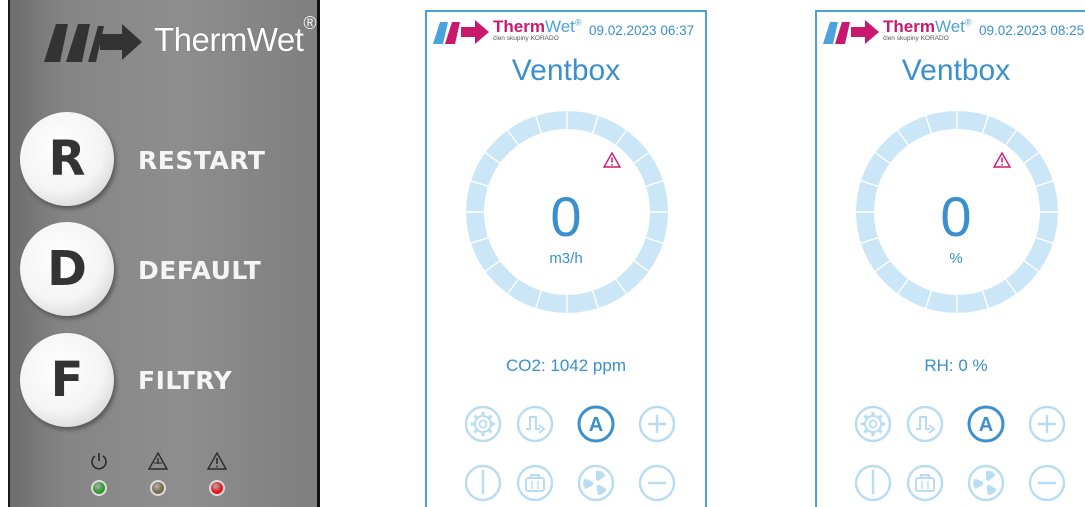 The height and width of the screenshot is (507, 1085). Describe the element at coordinates (200, 270) in the screenshot. I see `default-label: DEFAULT` at that location.